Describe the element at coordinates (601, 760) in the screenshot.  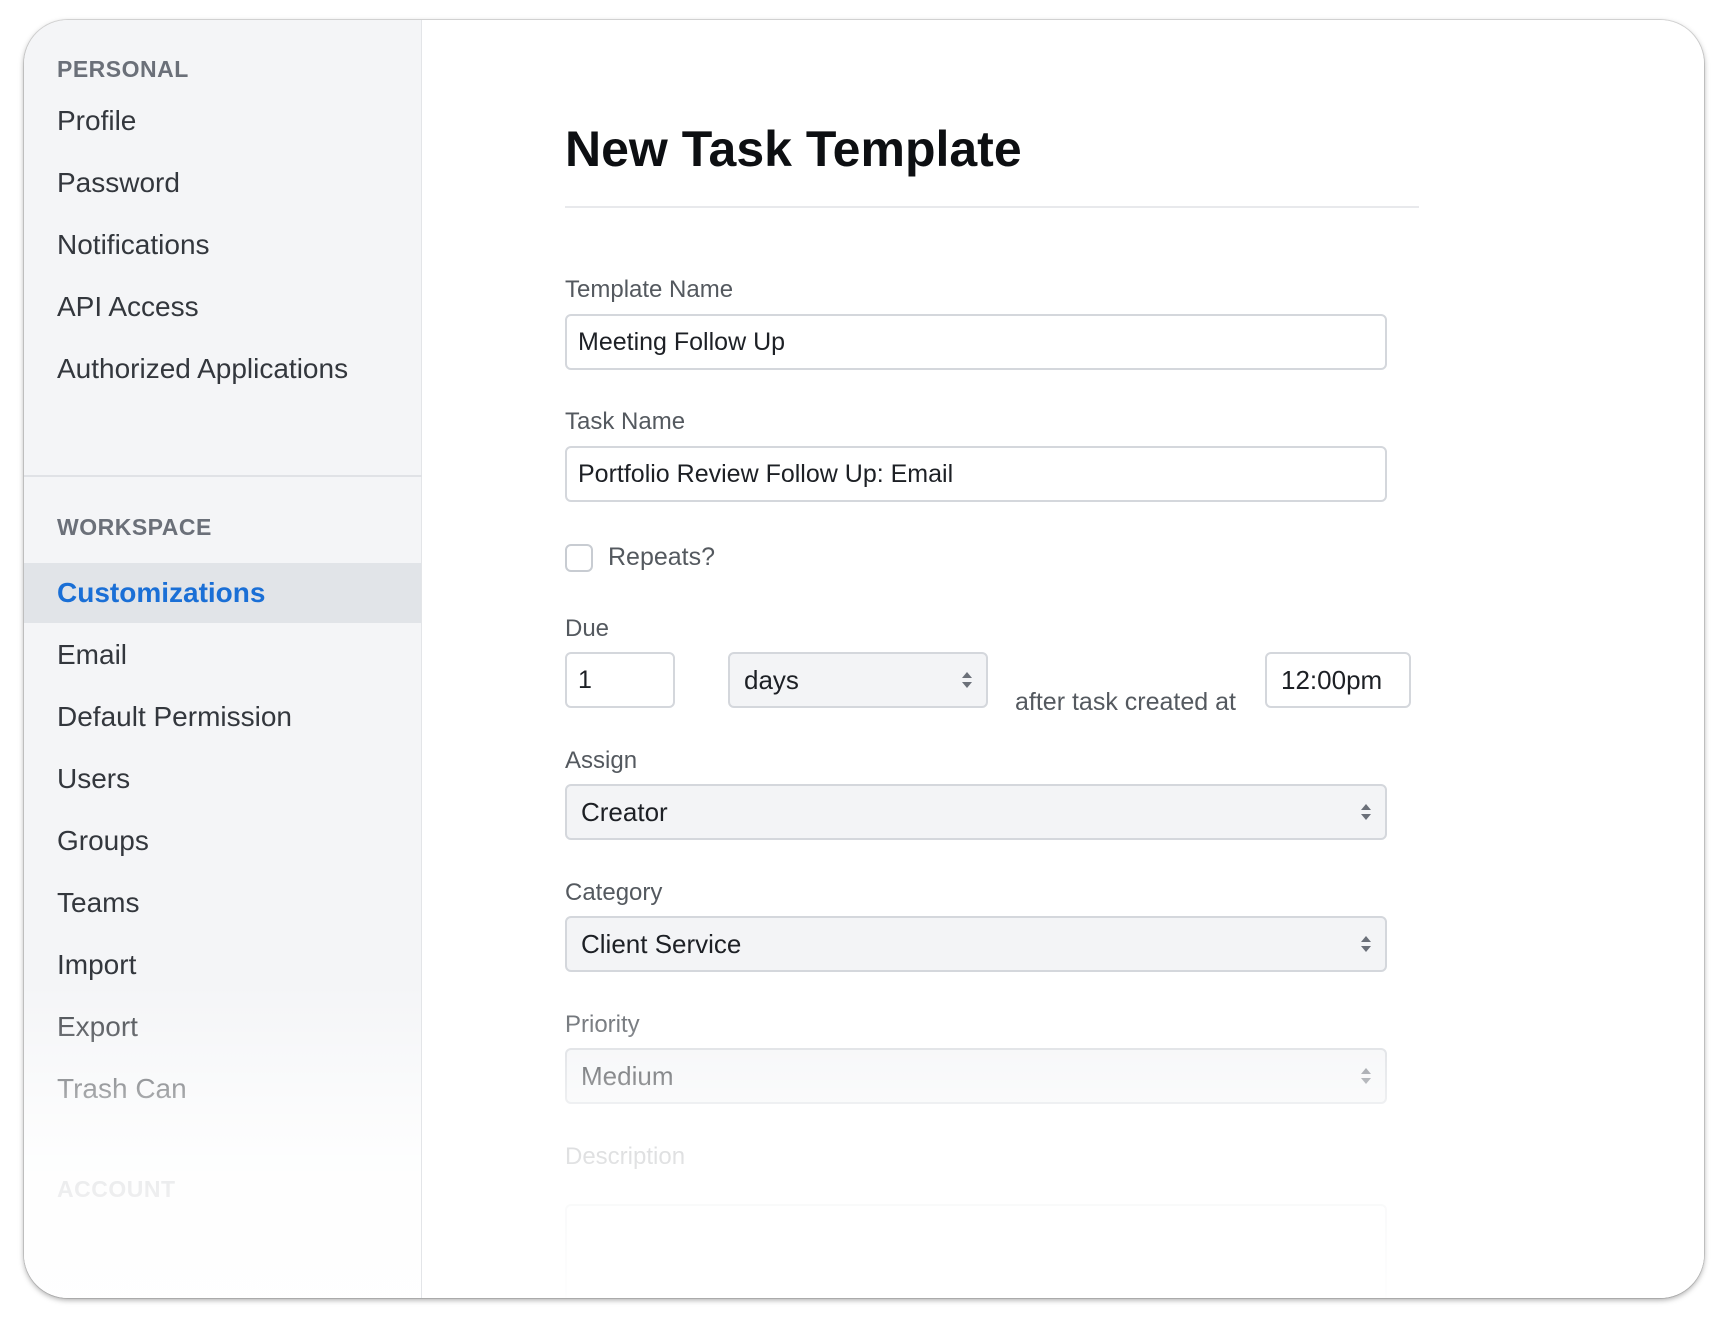
I see `assign-label: Assign` at that location.